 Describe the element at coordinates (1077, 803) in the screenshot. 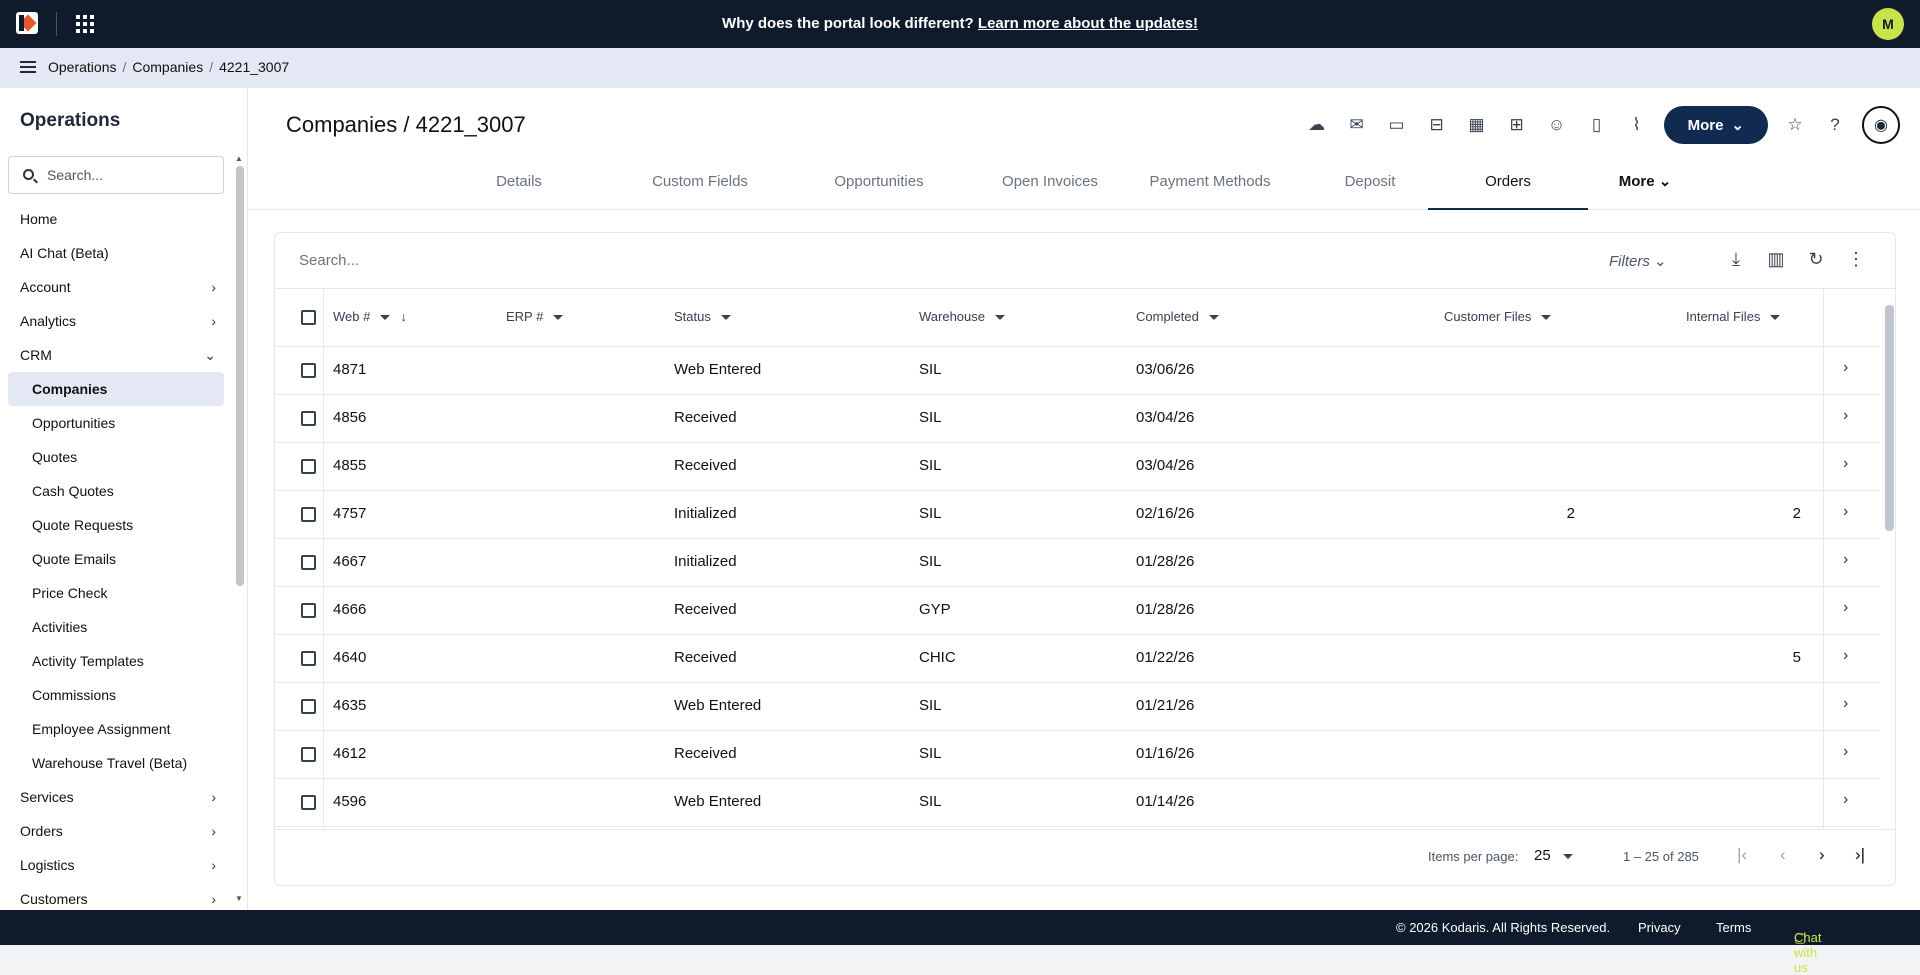

I see `table-row: 4596 Web Entered SIL 01/14/26 ›` at that location.